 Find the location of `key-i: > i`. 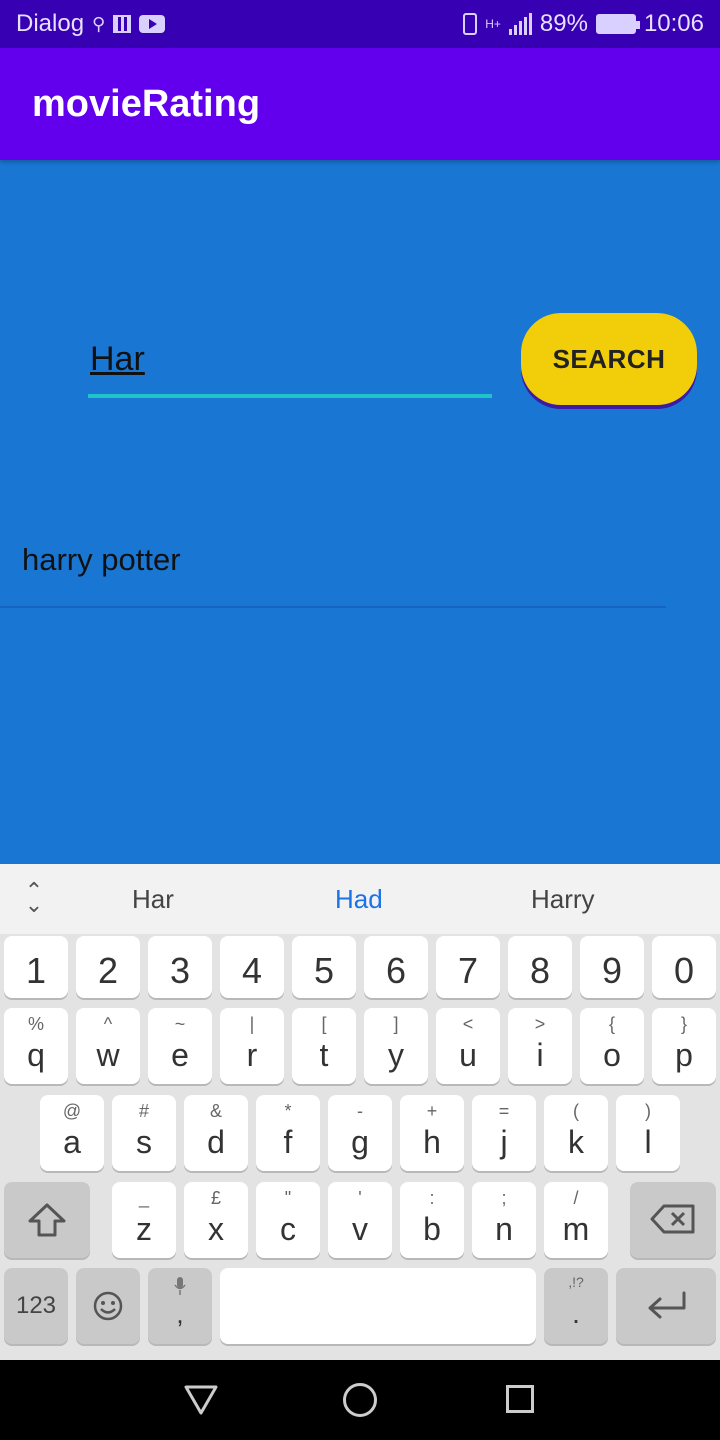

key-i: > i is located at coordinates (540, 1046).